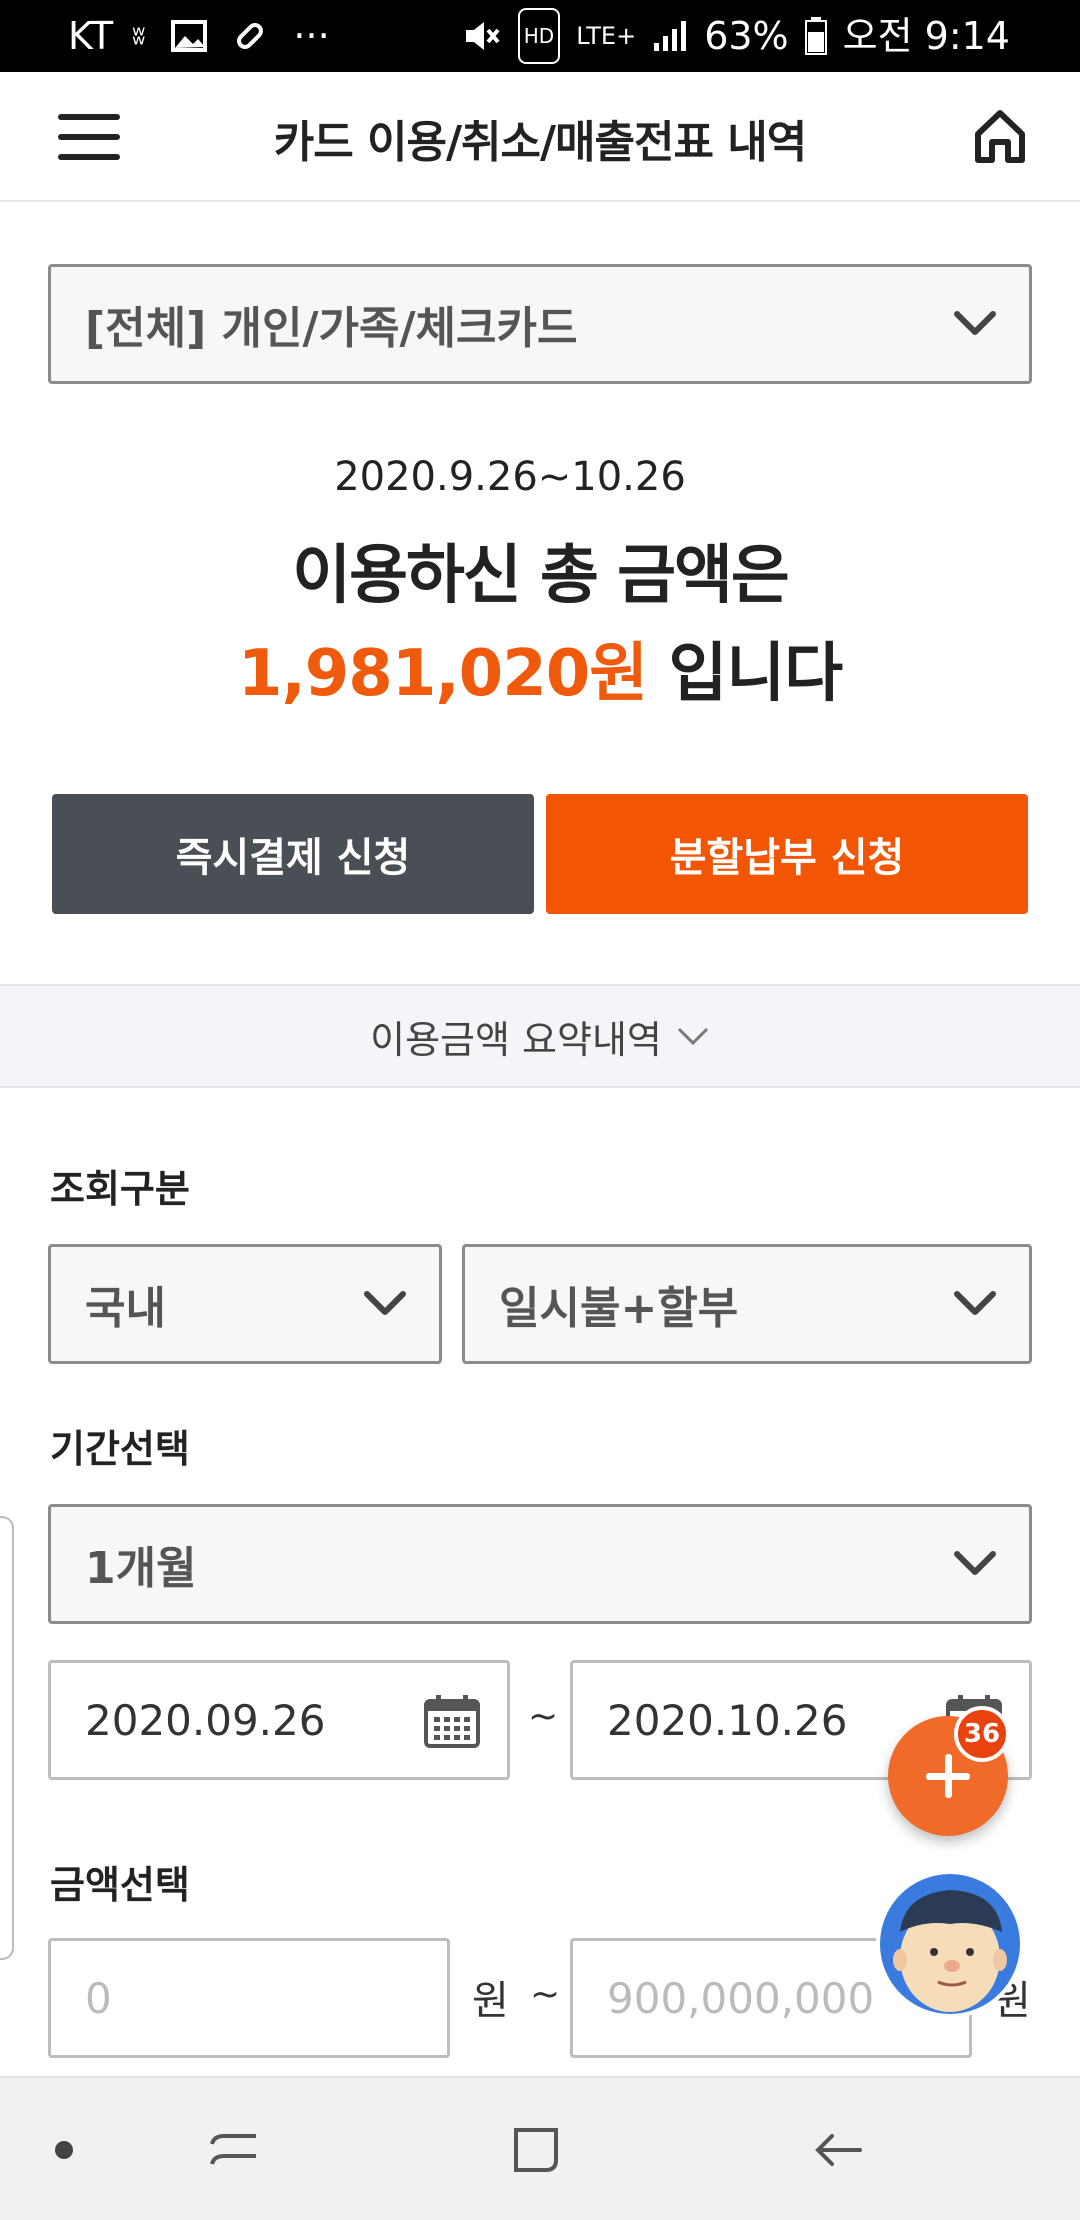  Describe the element at coordinates (120, 1189) in the screenshot. I see `inquiry-type-label: 조회구분` at that location.